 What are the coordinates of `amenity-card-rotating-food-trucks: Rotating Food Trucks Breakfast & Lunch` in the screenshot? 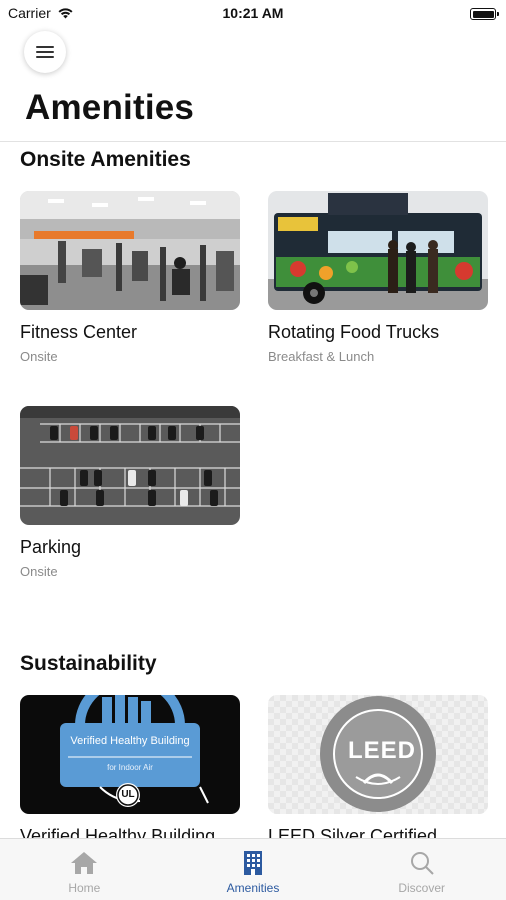 It's located at (378, 277).